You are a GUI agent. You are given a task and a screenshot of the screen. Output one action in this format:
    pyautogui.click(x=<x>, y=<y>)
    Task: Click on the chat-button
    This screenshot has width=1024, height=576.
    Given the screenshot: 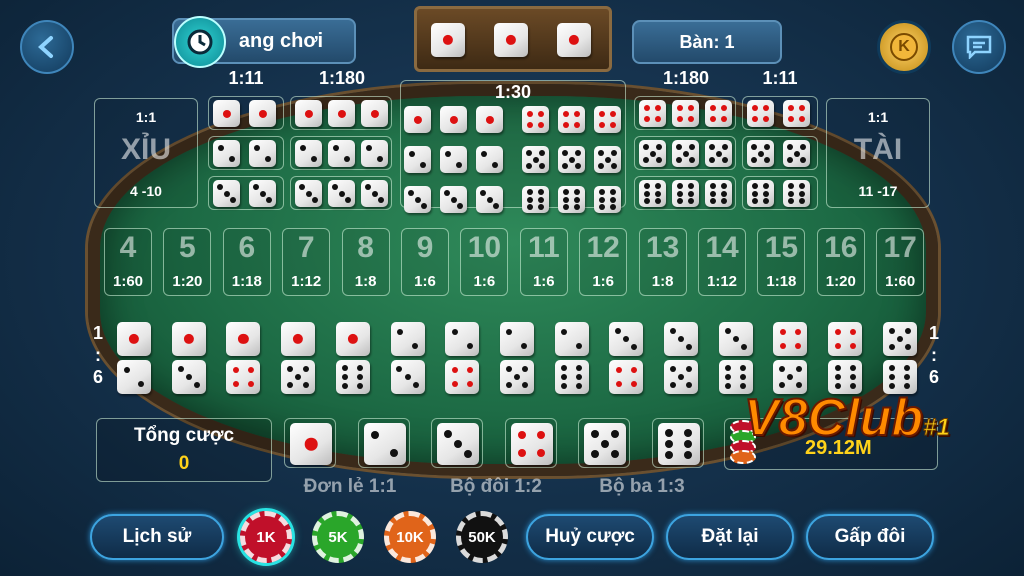 What is the action you would take?
    pyautogui.click(x=979, y=47)
    